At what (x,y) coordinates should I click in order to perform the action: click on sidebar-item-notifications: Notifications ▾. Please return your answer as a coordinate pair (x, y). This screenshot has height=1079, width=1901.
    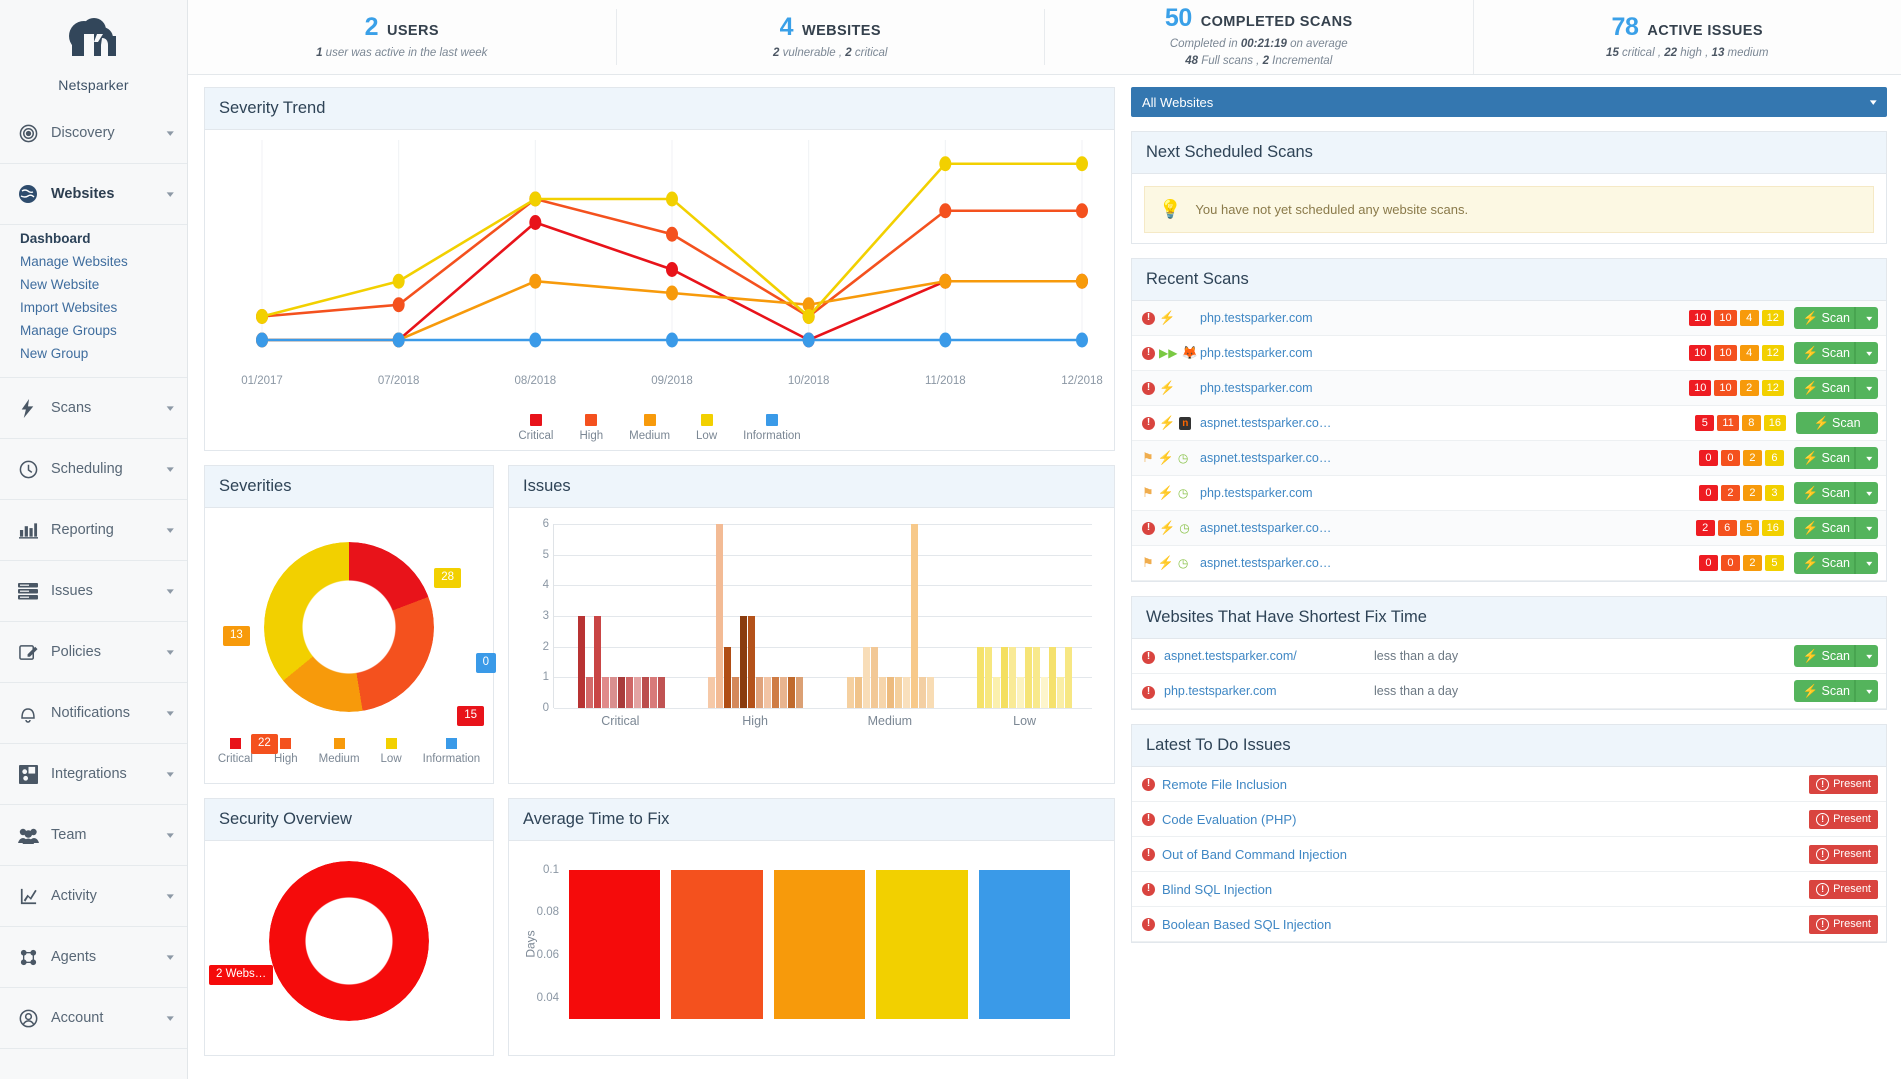
    Looking at the image, I should click on (93, 713).